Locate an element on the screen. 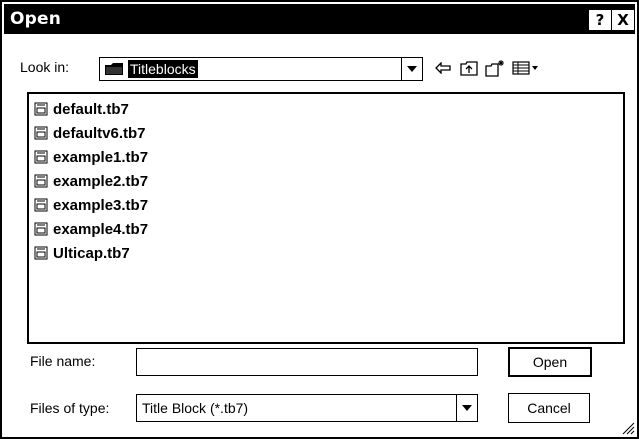  file-name: example1.tb7 is located at coordinates (101, 157).